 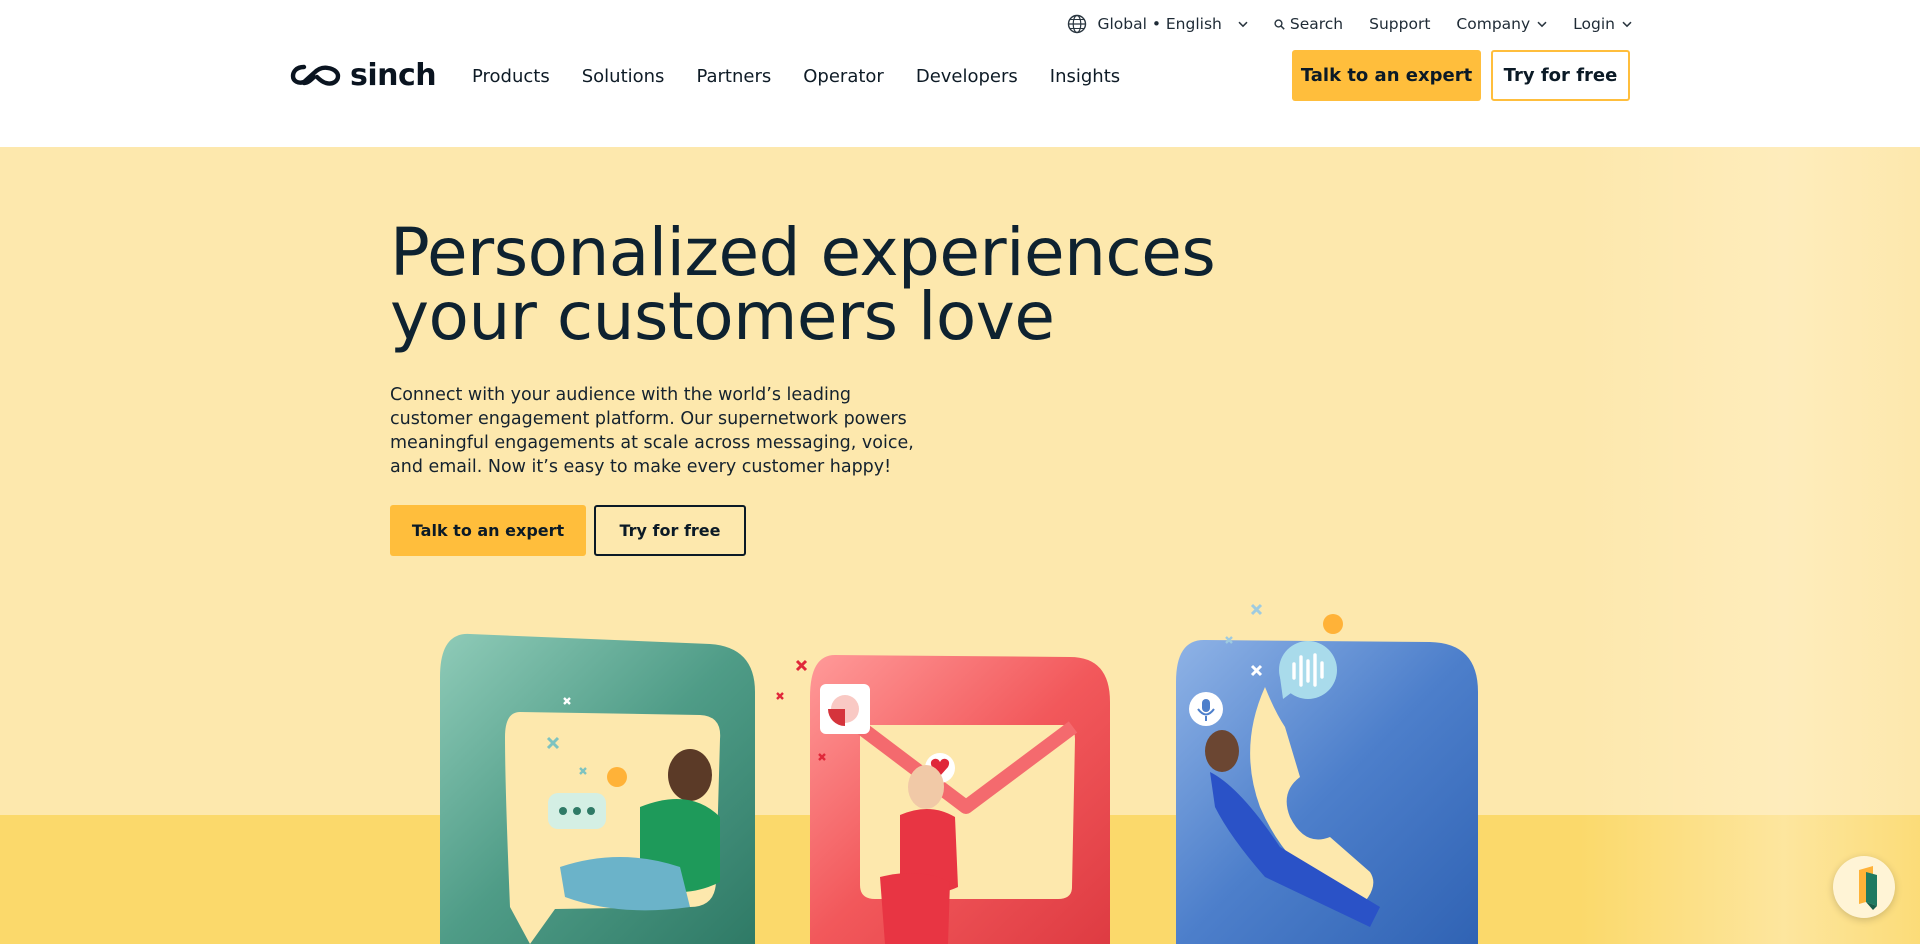 What do you see at coordinates (1386, 75) in the screenshot?
I see `header-talk-to-expert-button: Talk to an expert` at bounding box center [1386, 75].